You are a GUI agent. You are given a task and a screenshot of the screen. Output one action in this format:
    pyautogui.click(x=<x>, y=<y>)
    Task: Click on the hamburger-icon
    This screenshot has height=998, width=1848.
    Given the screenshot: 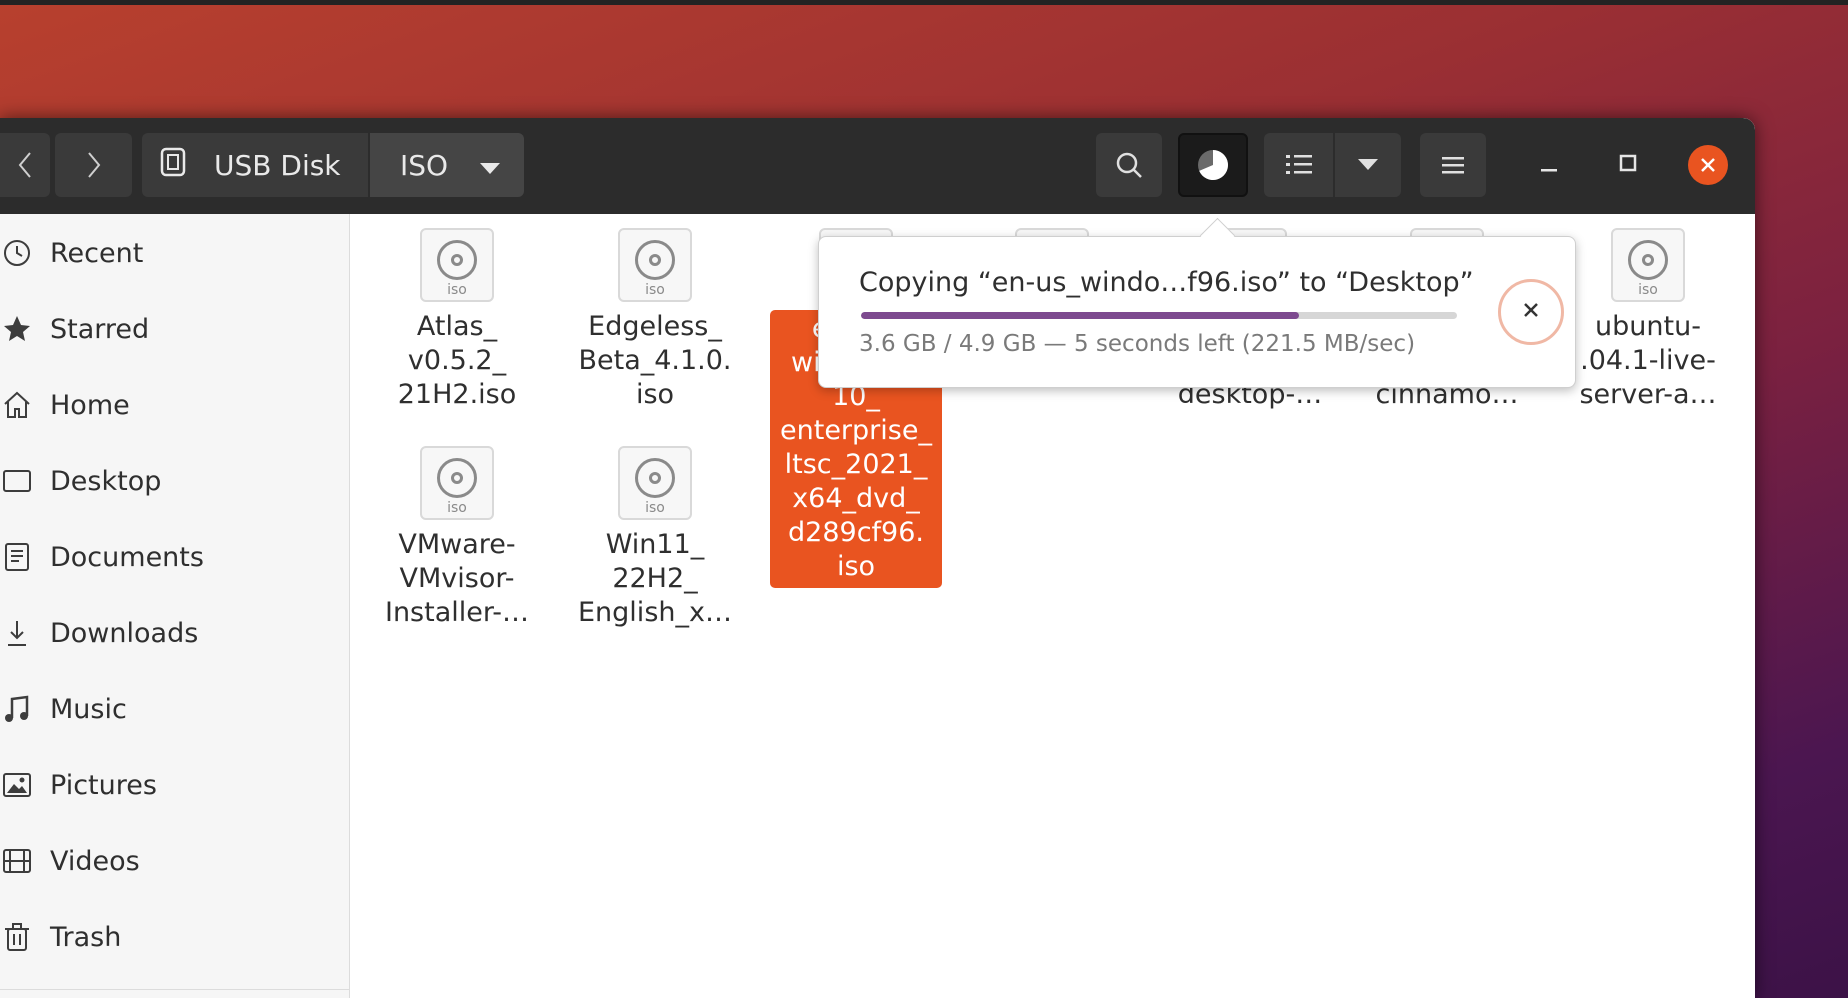 What is the action you would take?
    pyautogui.click(x=1453, y=165)
    